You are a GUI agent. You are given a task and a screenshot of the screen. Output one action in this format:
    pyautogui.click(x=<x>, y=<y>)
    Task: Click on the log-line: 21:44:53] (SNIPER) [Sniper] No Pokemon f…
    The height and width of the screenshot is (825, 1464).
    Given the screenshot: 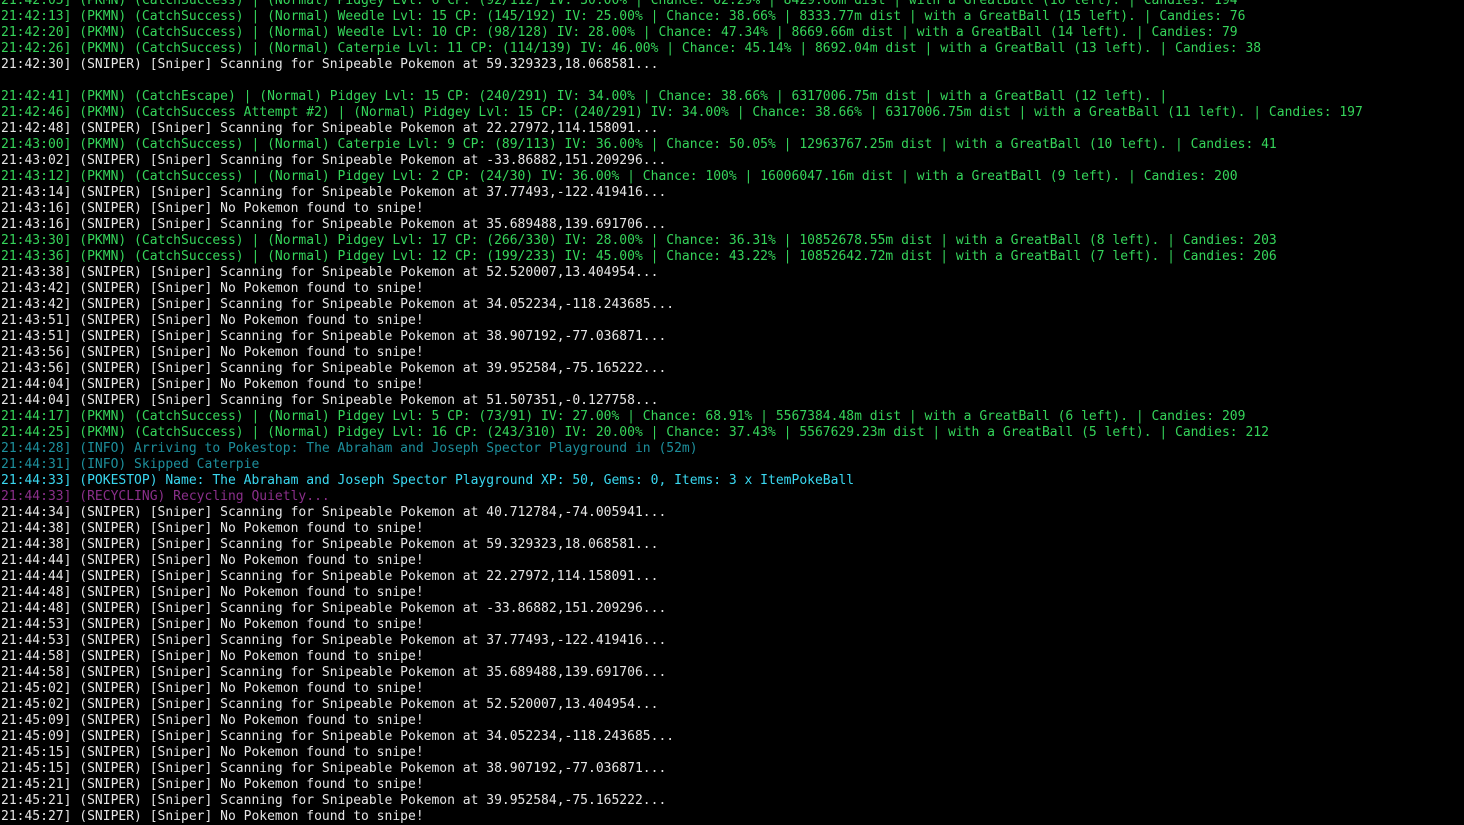 What is the action you would take?
    pyautogui.click(x=212, y=624)
    